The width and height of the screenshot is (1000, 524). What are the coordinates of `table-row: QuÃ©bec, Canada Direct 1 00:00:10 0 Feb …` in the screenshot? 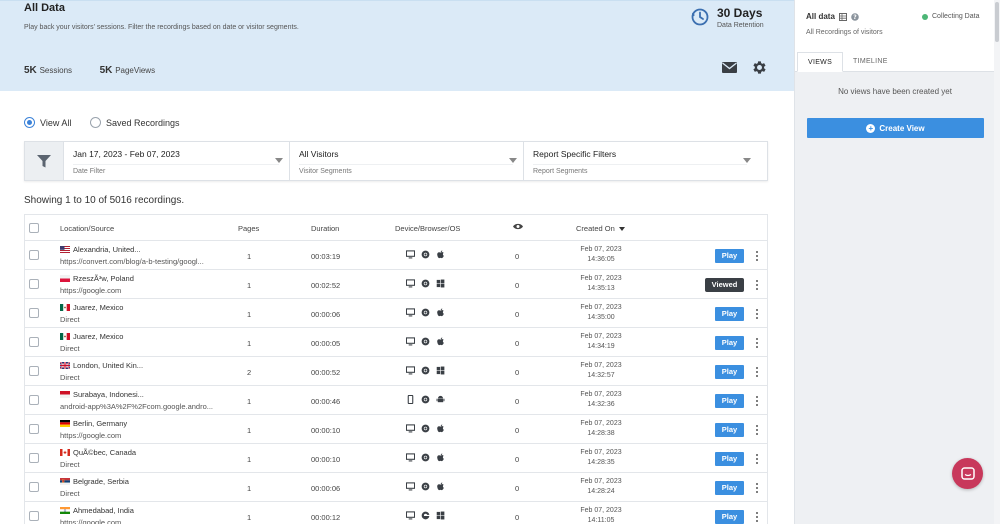 It's located at (396, 458).